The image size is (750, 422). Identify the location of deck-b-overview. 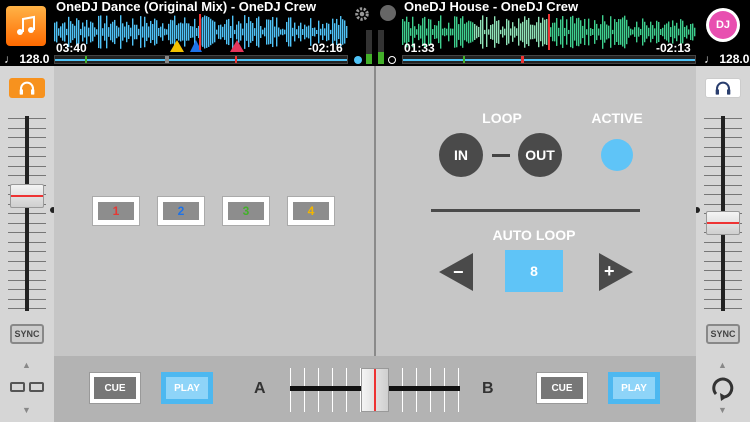
(549, 59).